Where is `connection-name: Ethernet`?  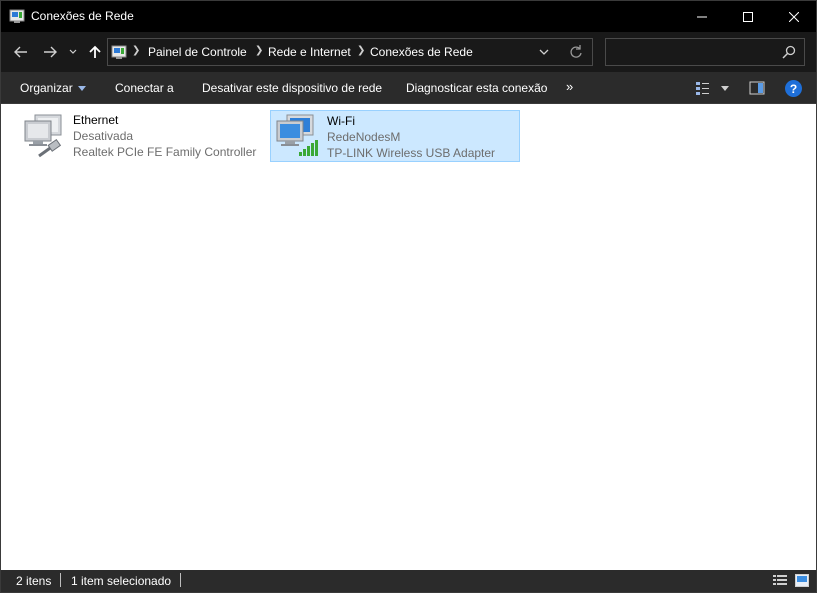
connection-name: Ethernet is located at coordinates (96, 120).